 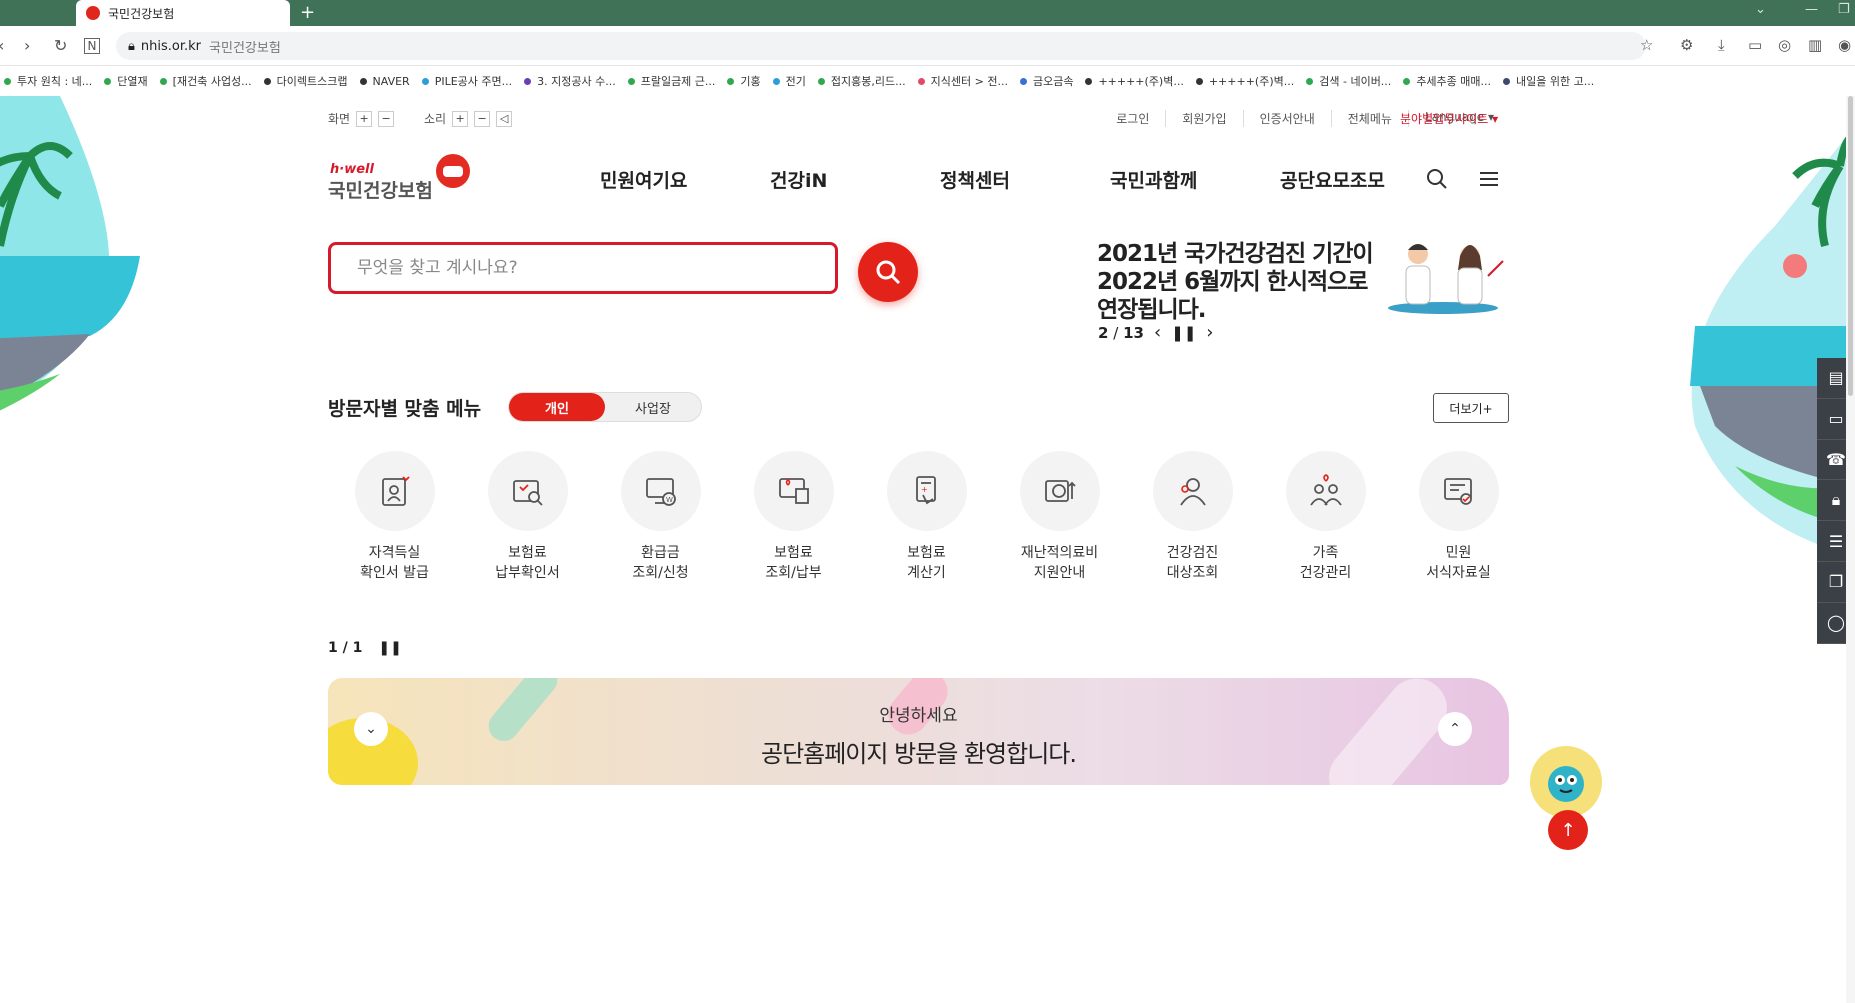 I want to click on quick-menu-label: 보험료 납부확인서, so click(x=527, y=563).